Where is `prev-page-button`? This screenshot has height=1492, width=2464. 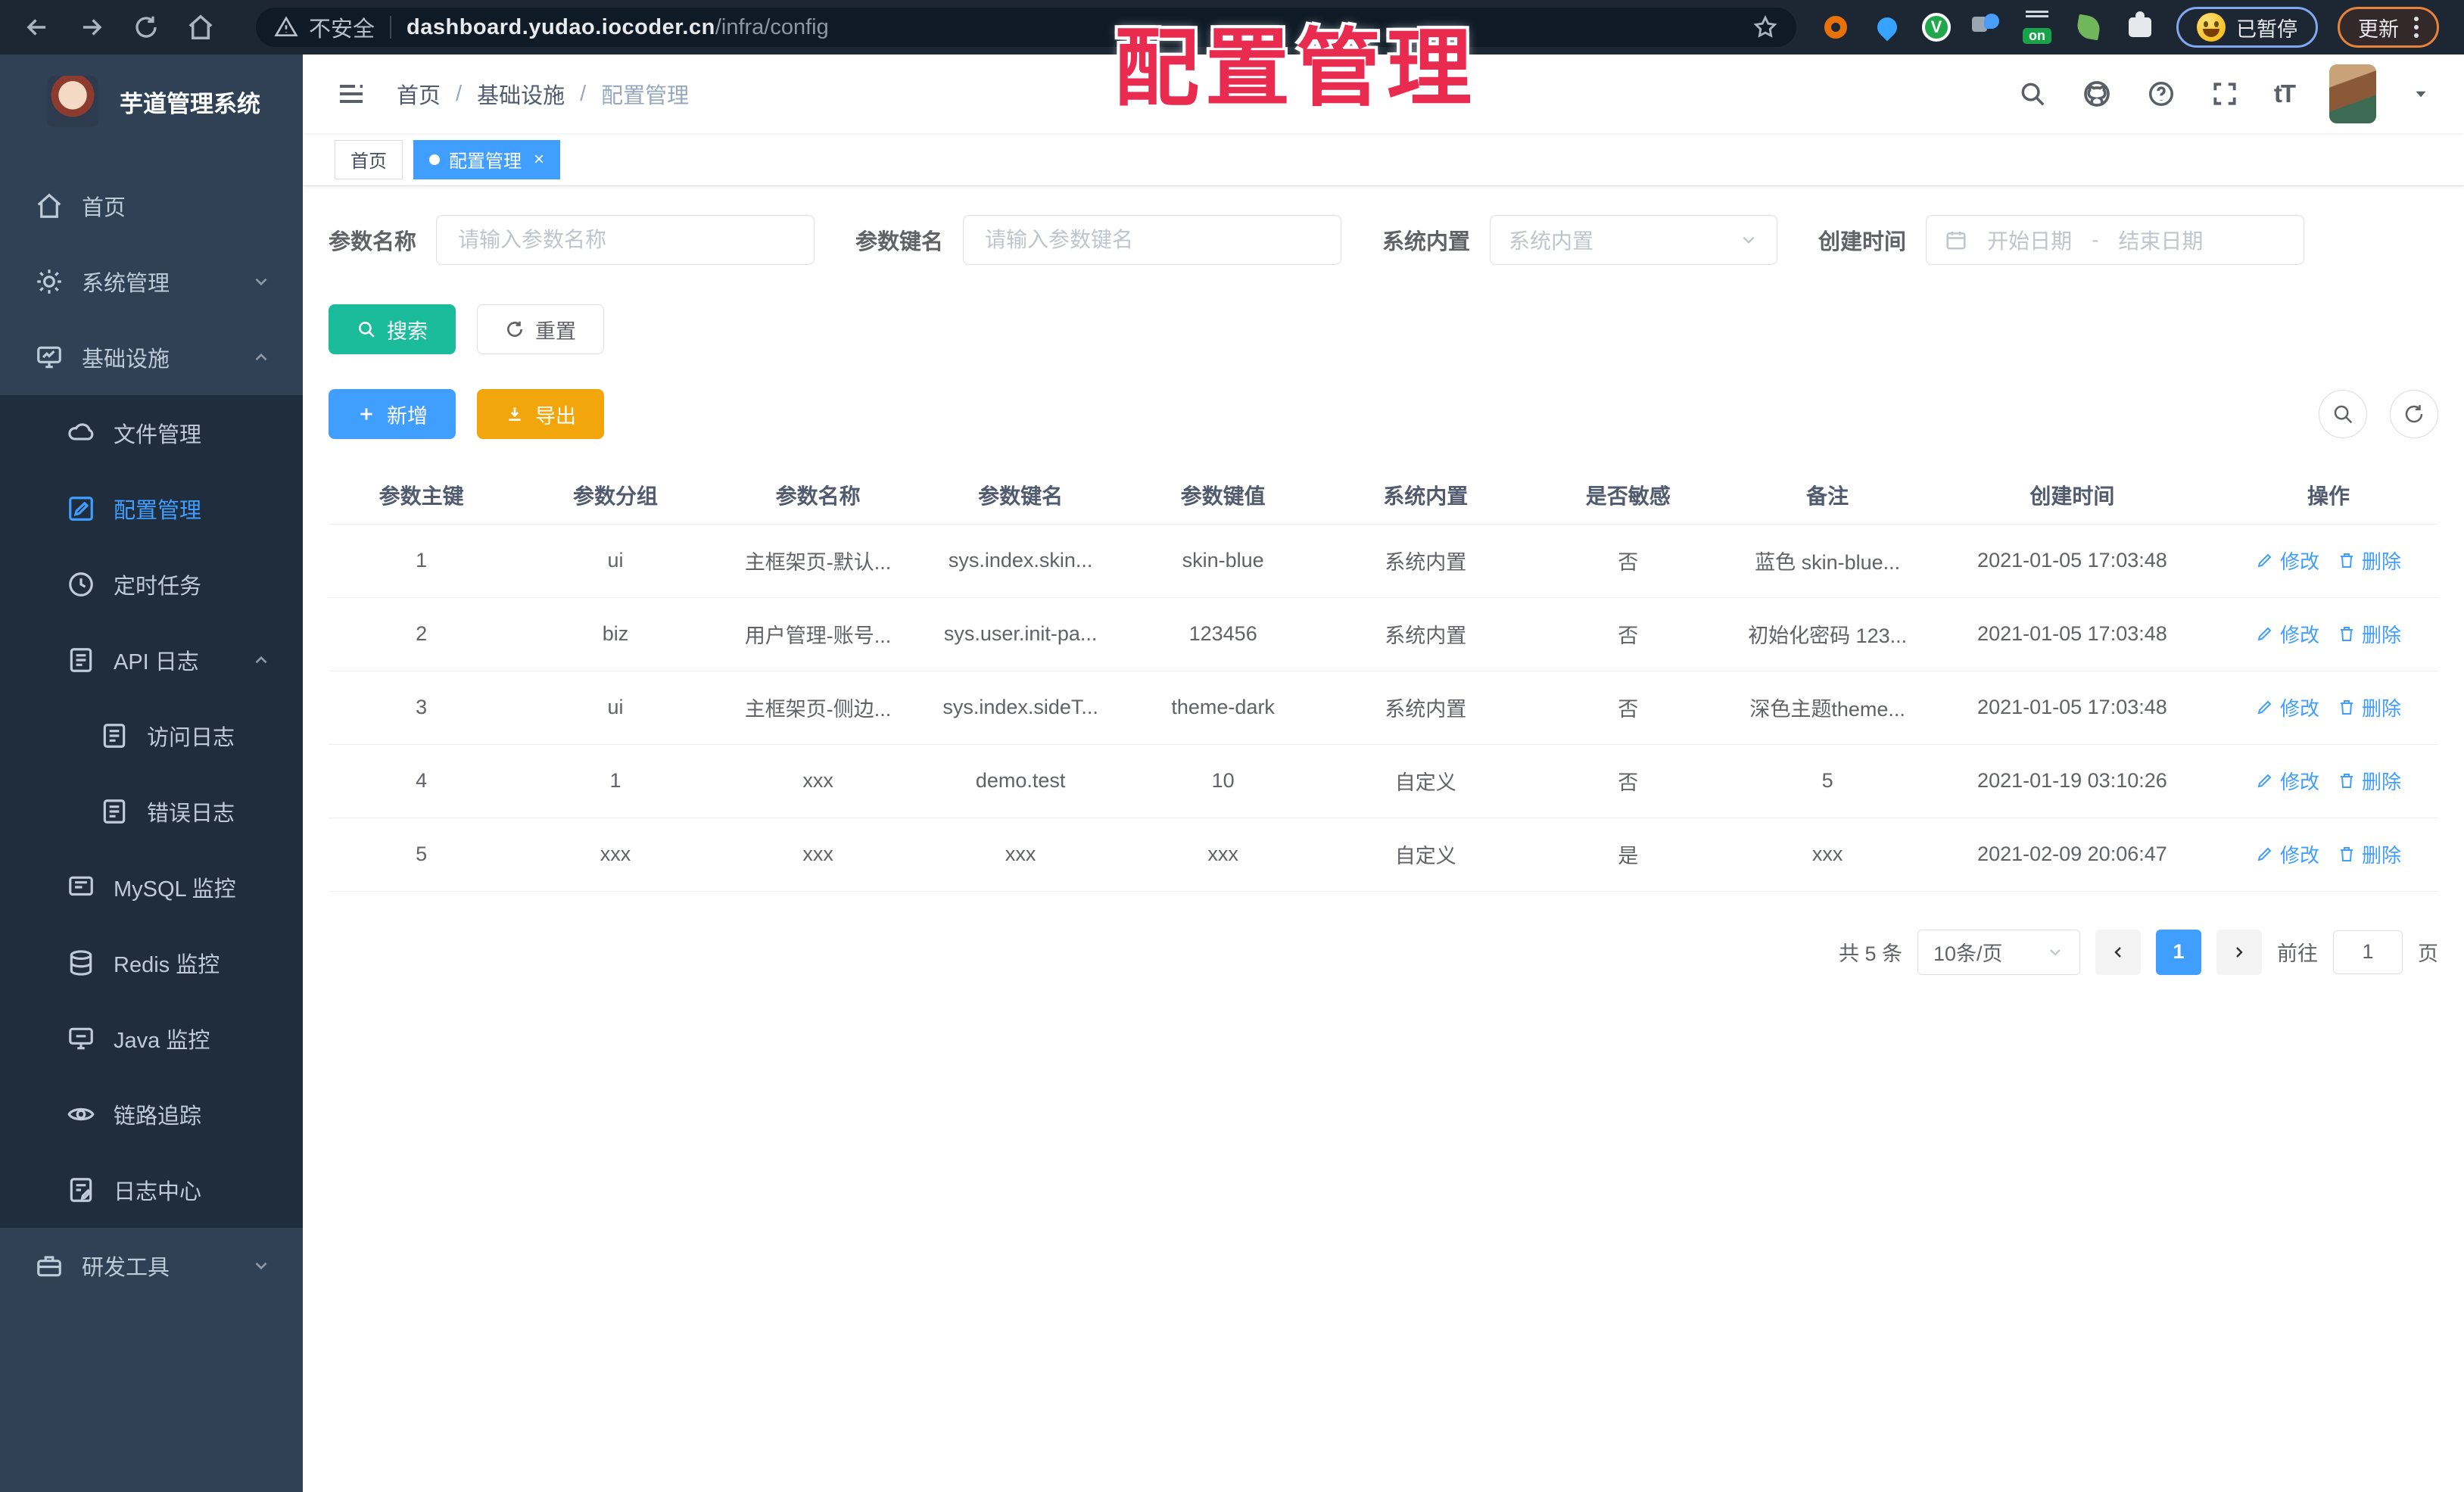
prev-page-button is located at coordinates (2118, 952).